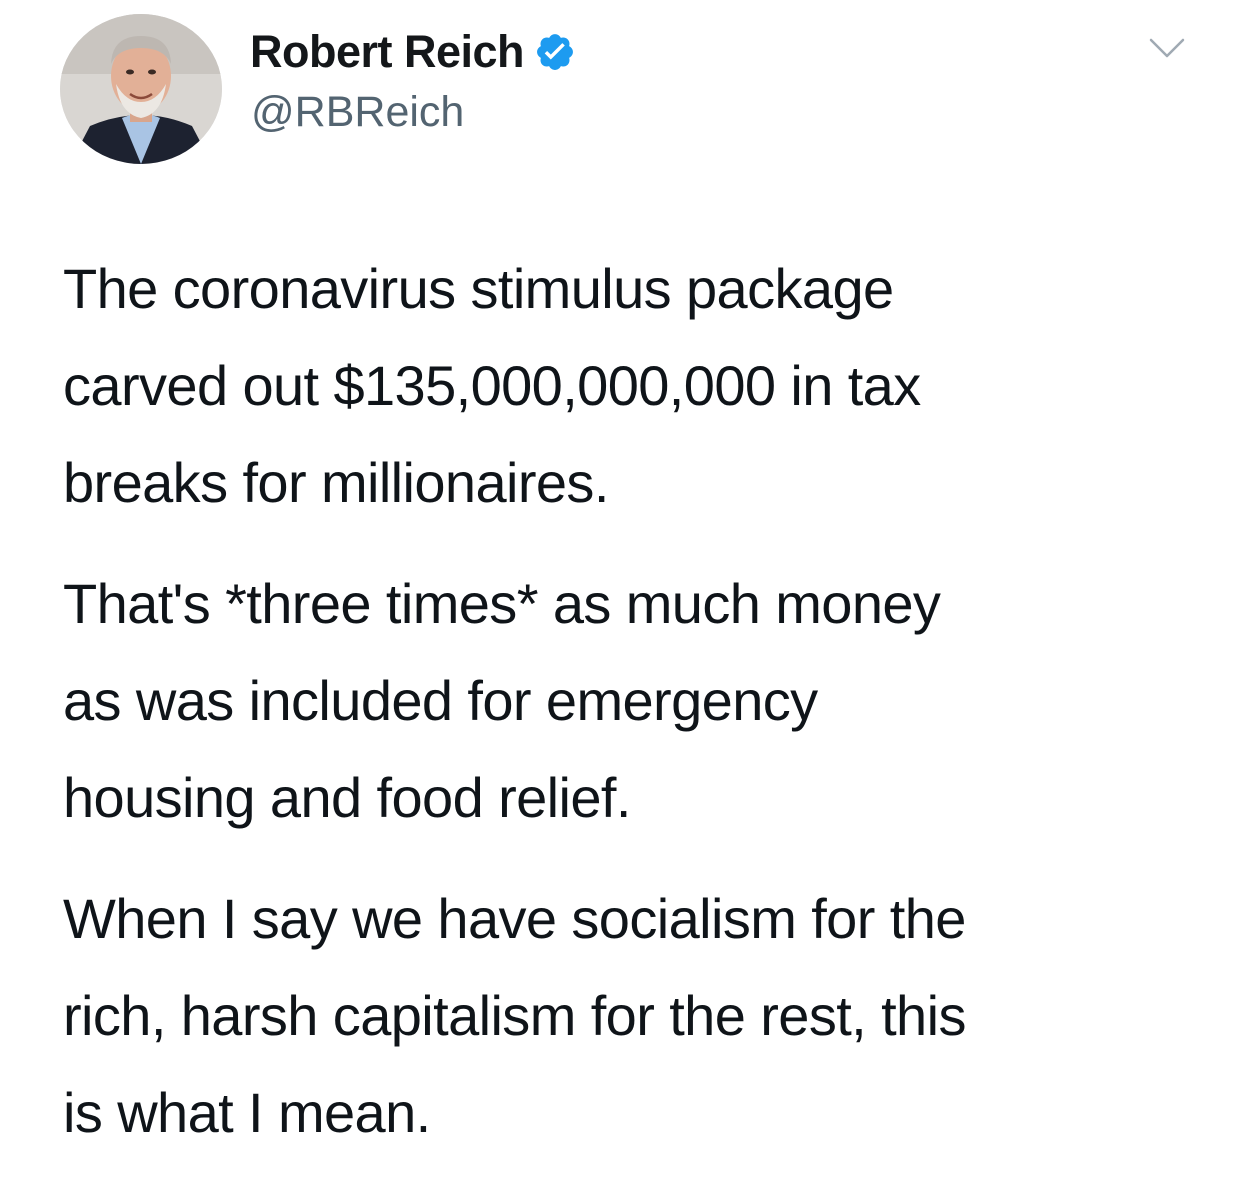  I want to click on author-name-row: Robert Reich, so click(413, 52).